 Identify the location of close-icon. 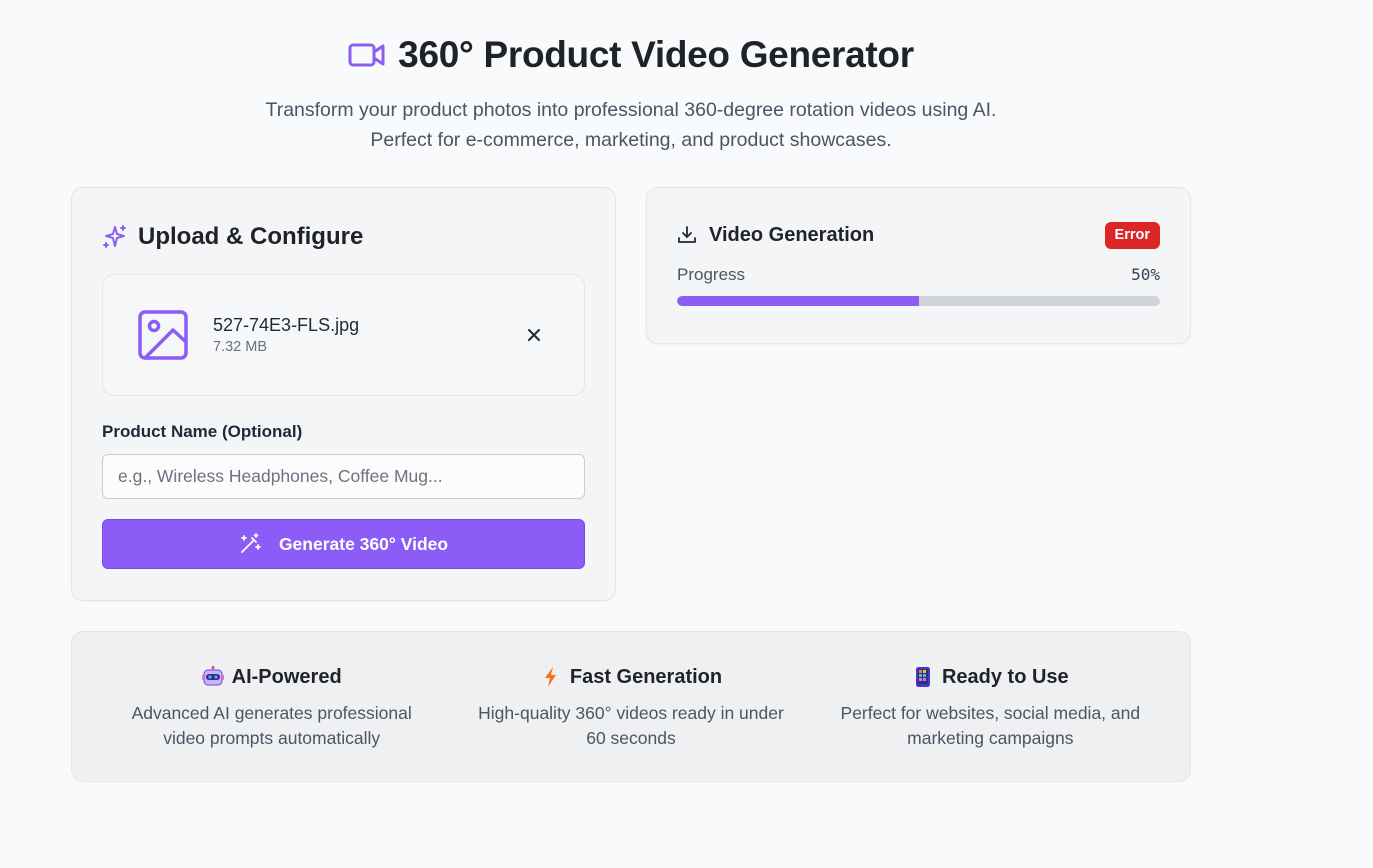
(534, 335).